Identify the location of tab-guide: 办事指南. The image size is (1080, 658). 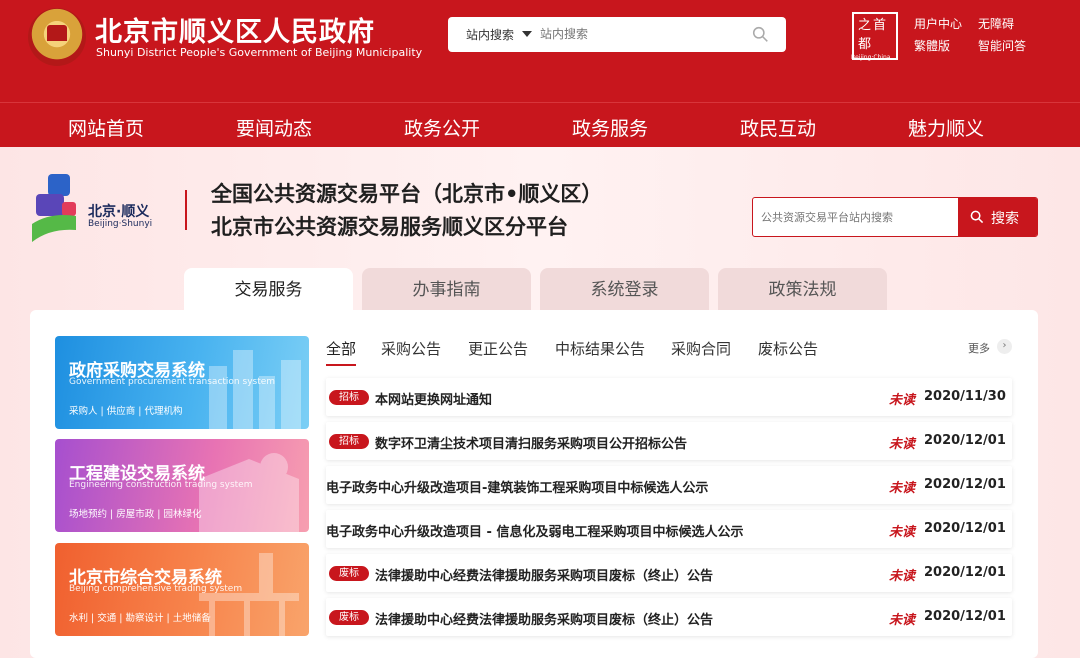
(446, 289).